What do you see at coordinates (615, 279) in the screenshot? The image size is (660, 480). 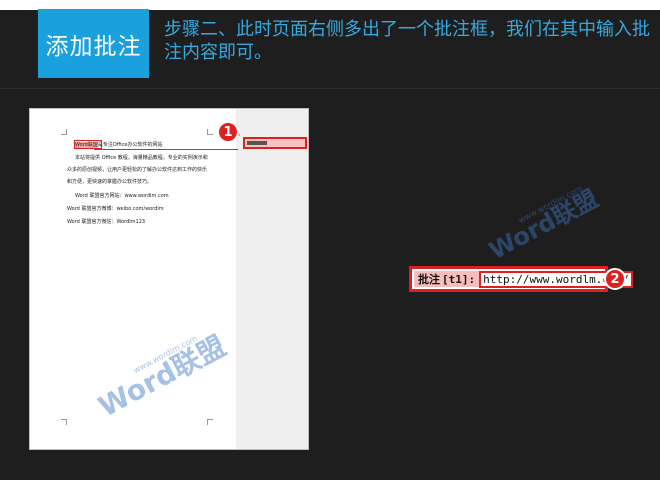 I see `step-marker-2: 2` at bounding box center [615, 279].